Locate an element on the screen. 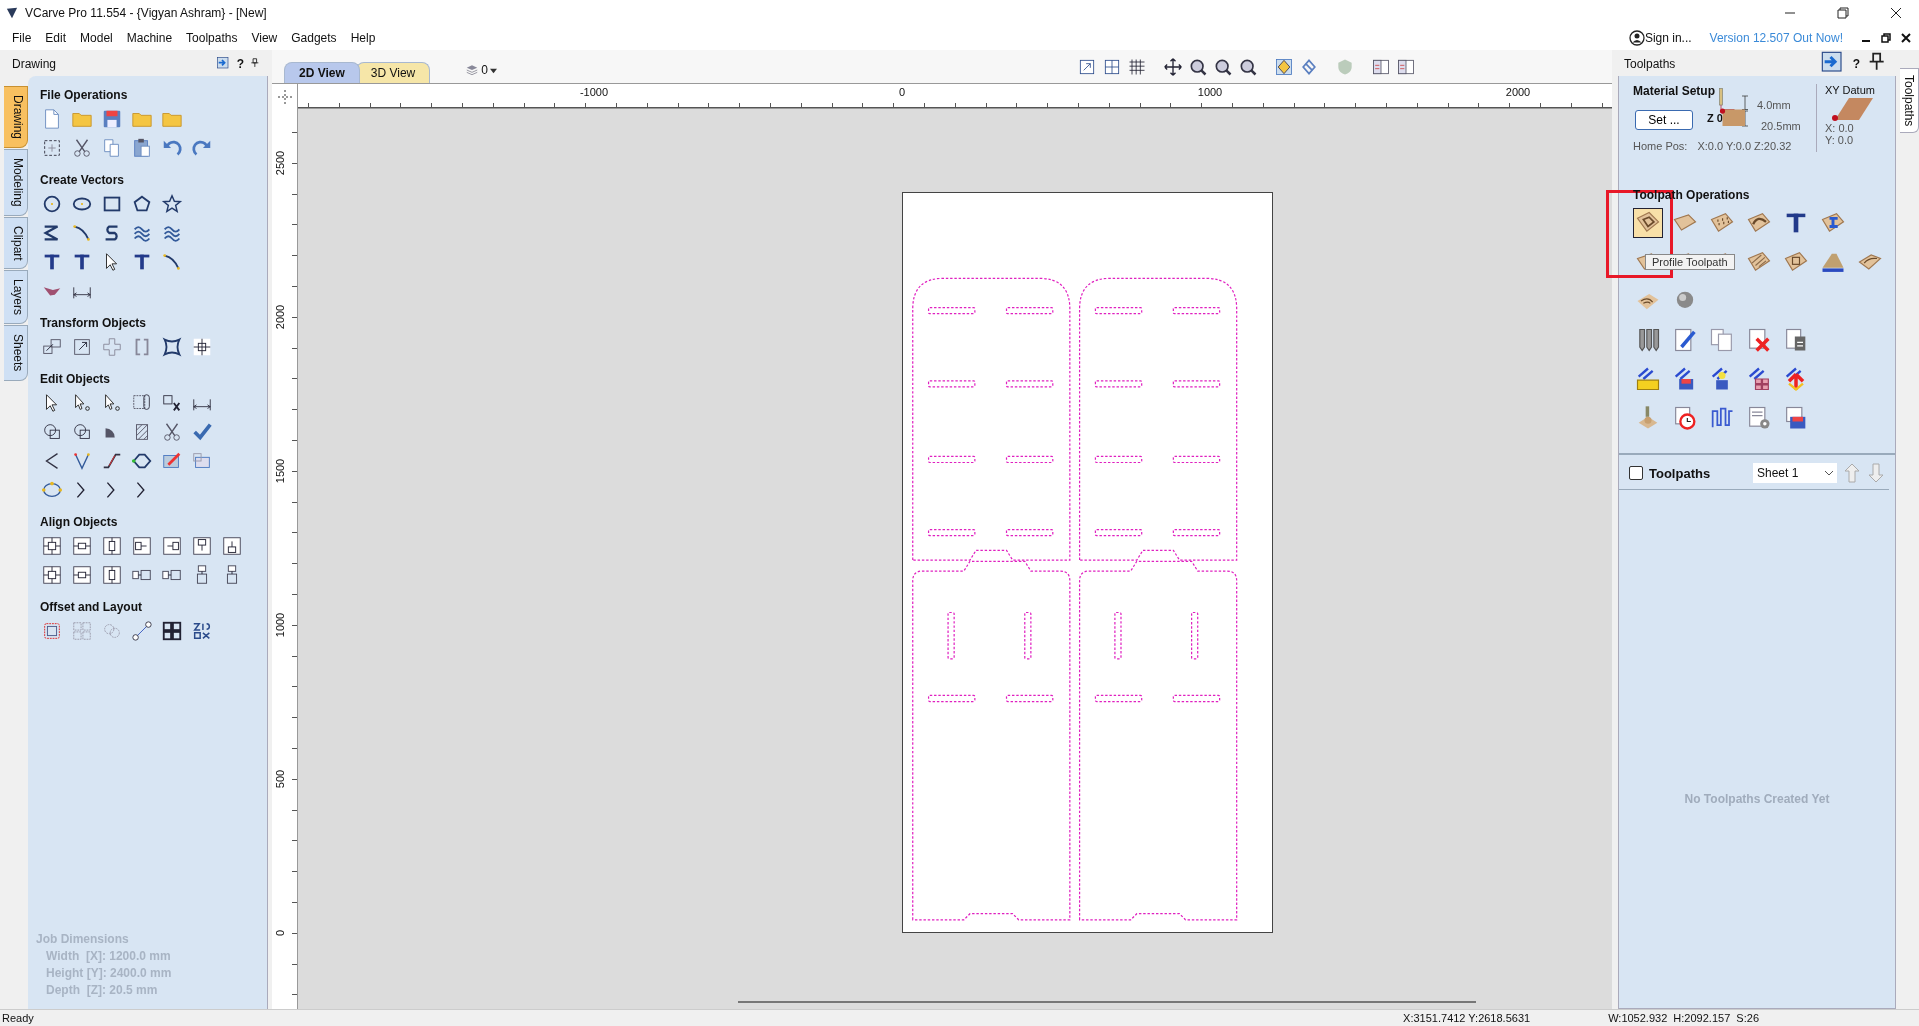 This screenshot has height=1026, width=1919. align-bottom-icon is located at coordinates (232, 546).